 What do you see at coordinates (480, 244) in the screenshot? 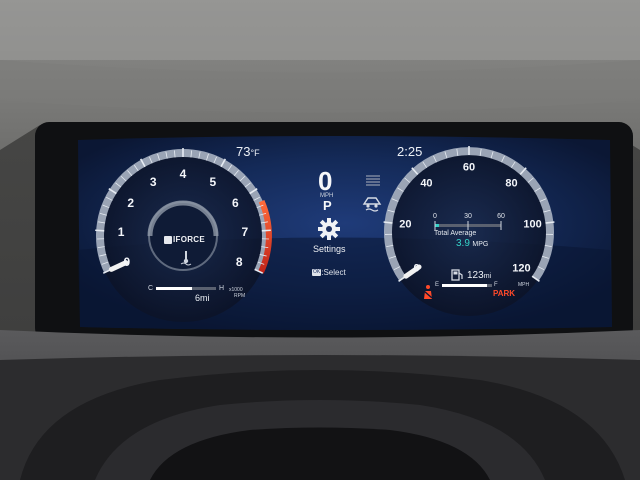
I see `economy-unit: MPG` at bounding box center [480, 244].